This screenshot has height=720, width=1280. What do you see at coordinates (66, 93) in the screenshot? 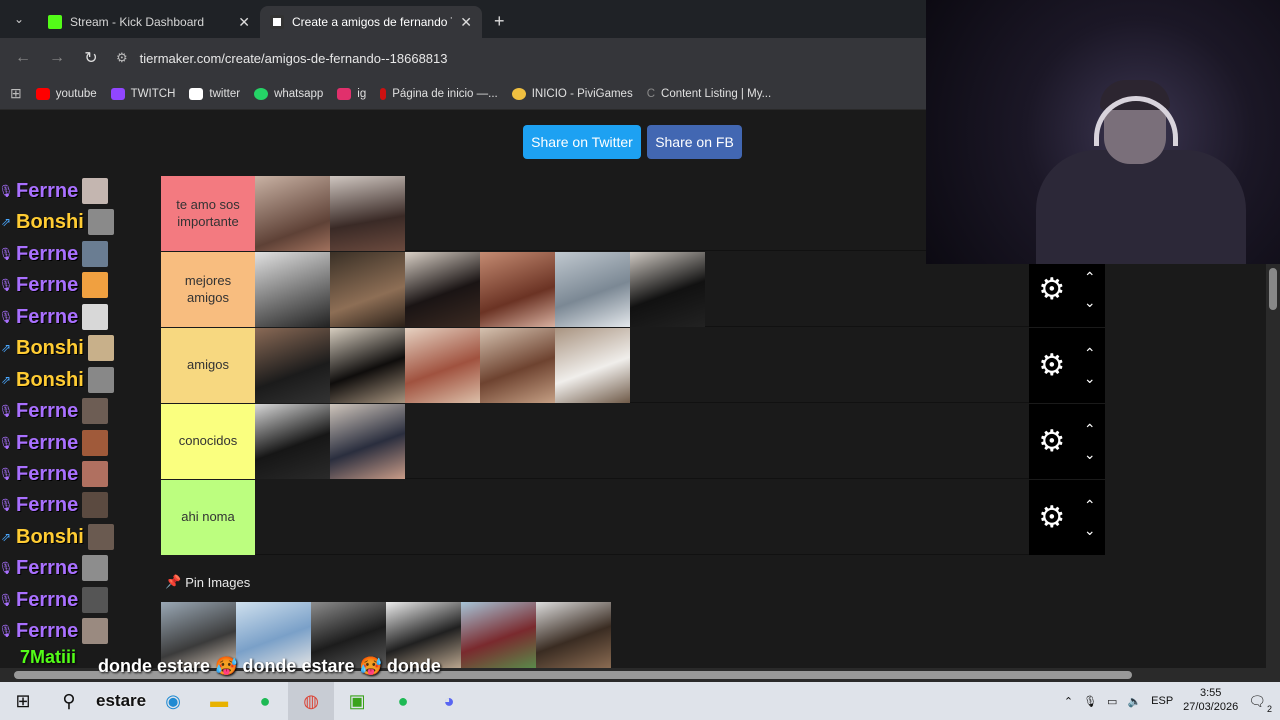
I see `bookmark-youtube: youtube` at bounding box center [66, 93].